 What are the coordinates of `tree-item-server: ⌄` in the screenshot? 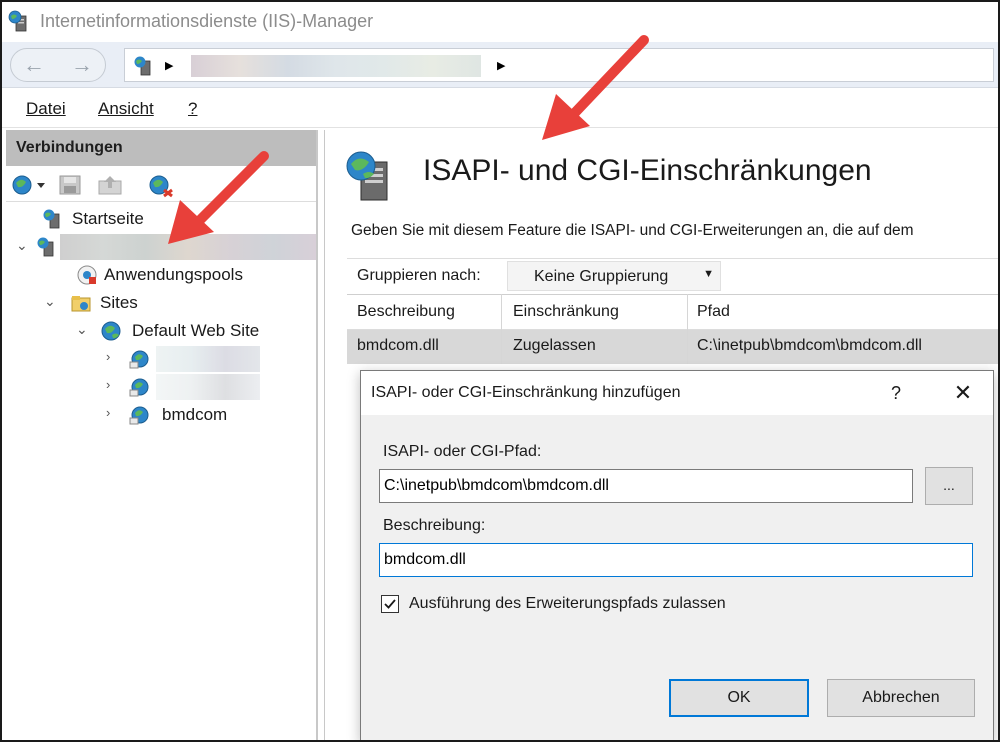 It's located at (161, 247).